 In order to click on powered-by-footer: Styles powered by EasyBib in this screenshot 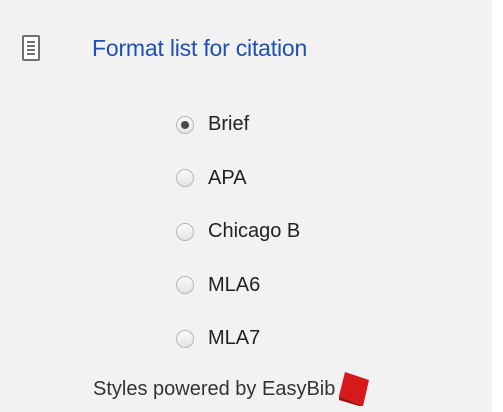, I will do `click(231, 389)`.